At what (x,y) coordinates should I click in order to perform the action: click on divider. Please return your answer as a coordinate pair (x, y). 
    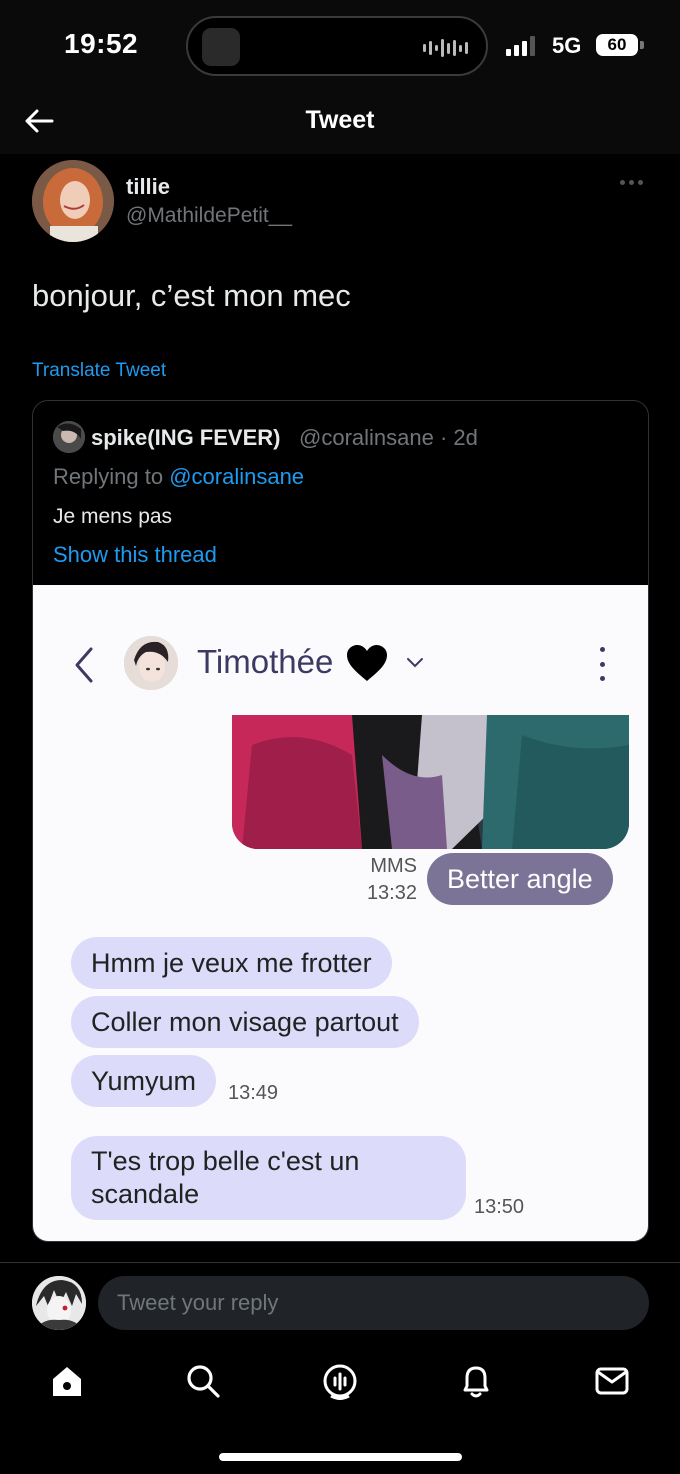
    Looking at the image, I should click on (340, 1262).